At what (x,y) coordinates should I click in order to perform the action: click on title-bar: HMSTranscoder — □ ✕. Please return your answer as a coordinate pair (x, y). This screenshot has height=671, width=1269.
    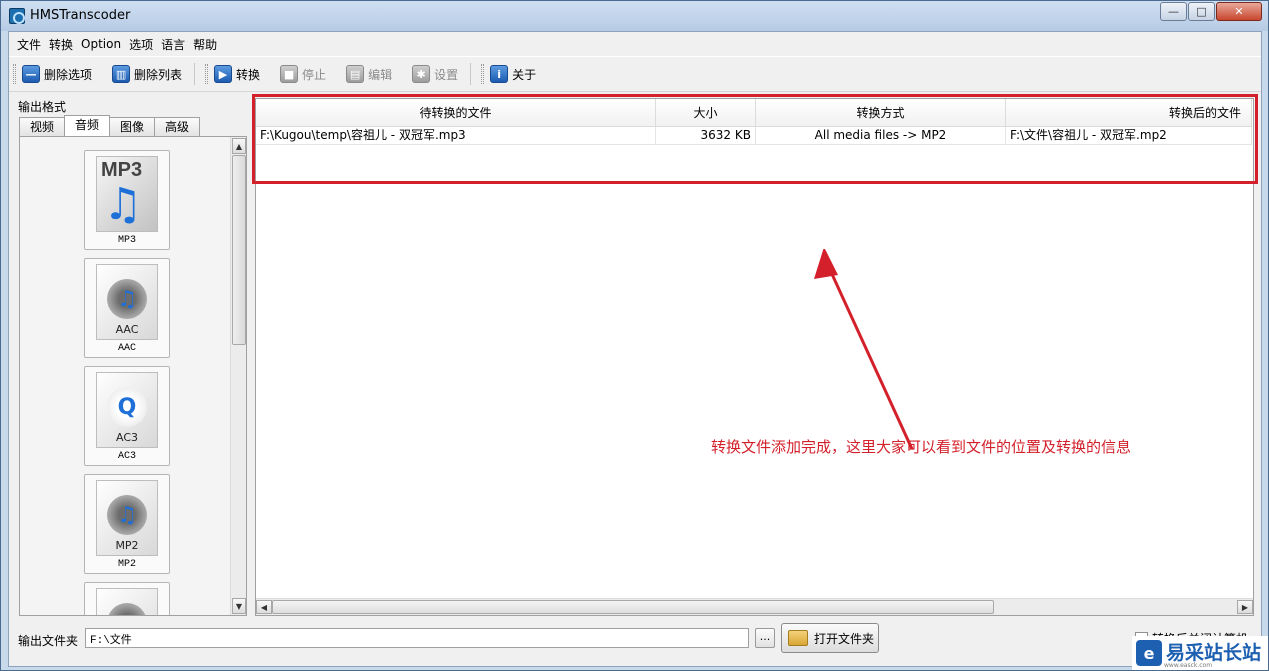
    Looking at the image, I should click on (634, 16).